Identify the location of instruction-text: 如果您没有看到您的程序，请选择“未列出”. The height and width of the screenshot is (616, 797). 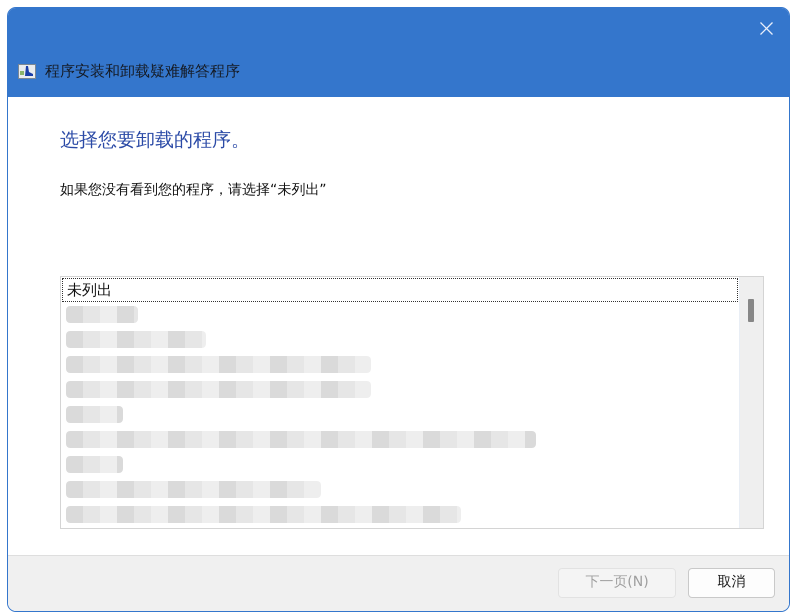
(194, 190).